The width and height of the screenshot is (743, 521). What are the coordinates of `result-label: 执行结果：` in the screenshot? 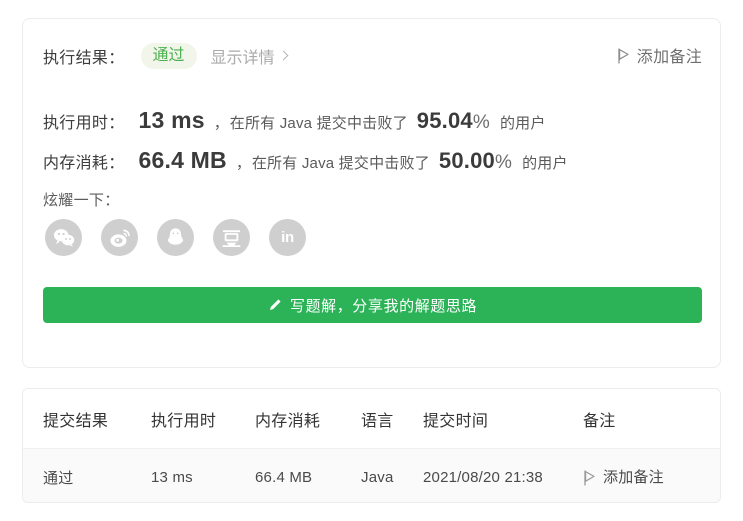 It's located at (84, 58).